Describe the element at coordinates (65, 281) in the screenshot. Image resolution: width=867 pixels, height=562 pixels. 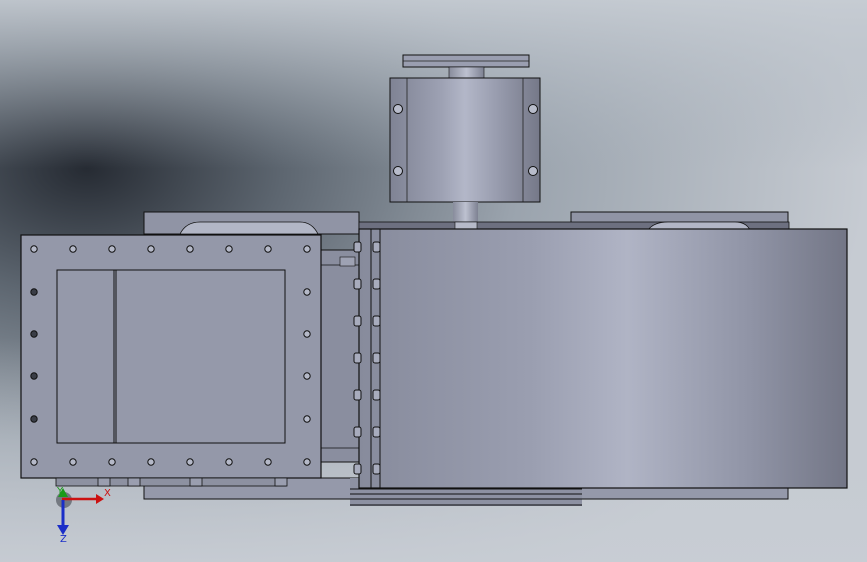
I see `orientation-triad: X Y Z` at that location.